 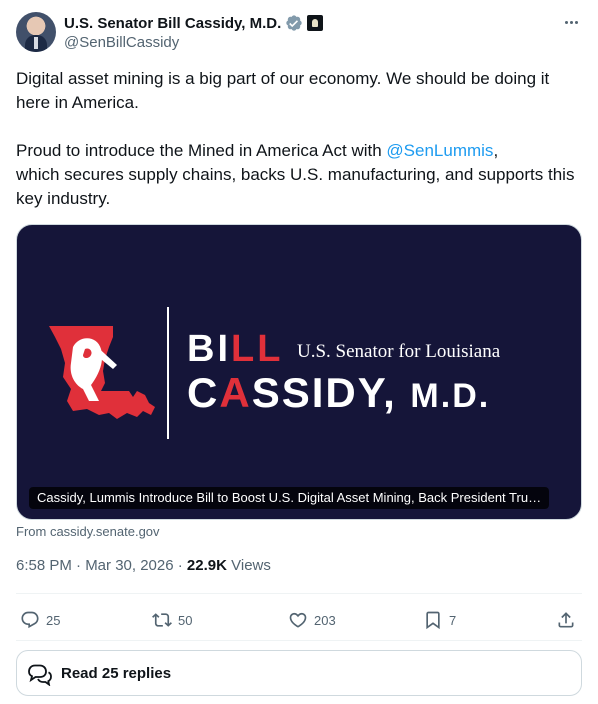 I want to click on tweet-meta: 6:58 PM · Mar 30, 2026 · 22.9K Views, so click(x=143, y=565).